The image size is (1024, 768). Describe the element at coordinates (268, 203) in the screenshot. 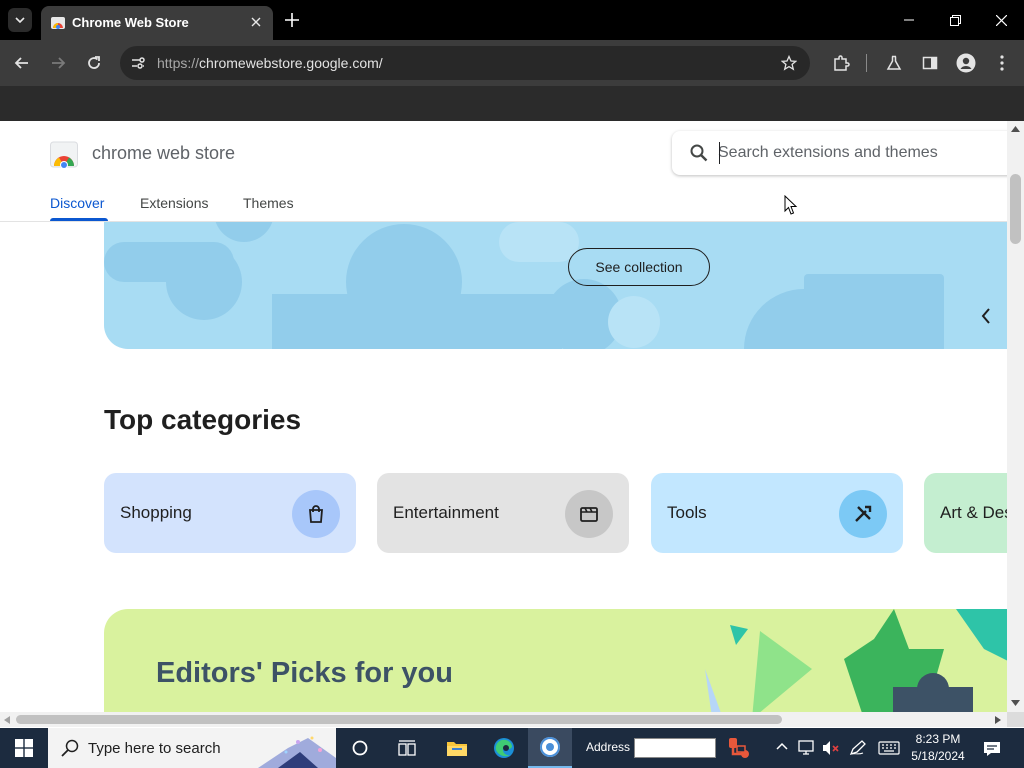

I see `tab-themes: Themes` at that location.